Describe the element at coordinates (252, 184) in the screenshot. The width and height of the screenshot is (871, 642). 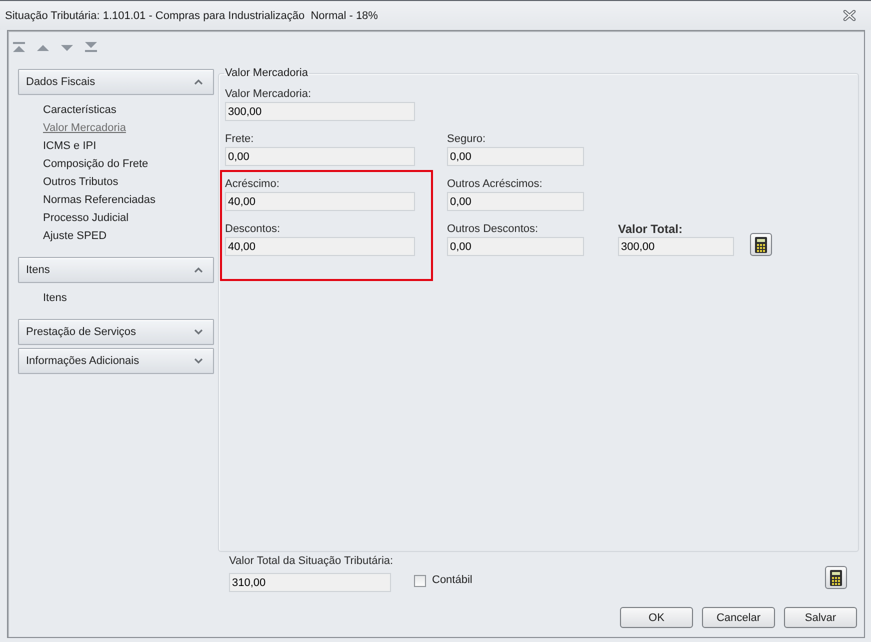
I see `field-label: Acréscimo:` at that location.